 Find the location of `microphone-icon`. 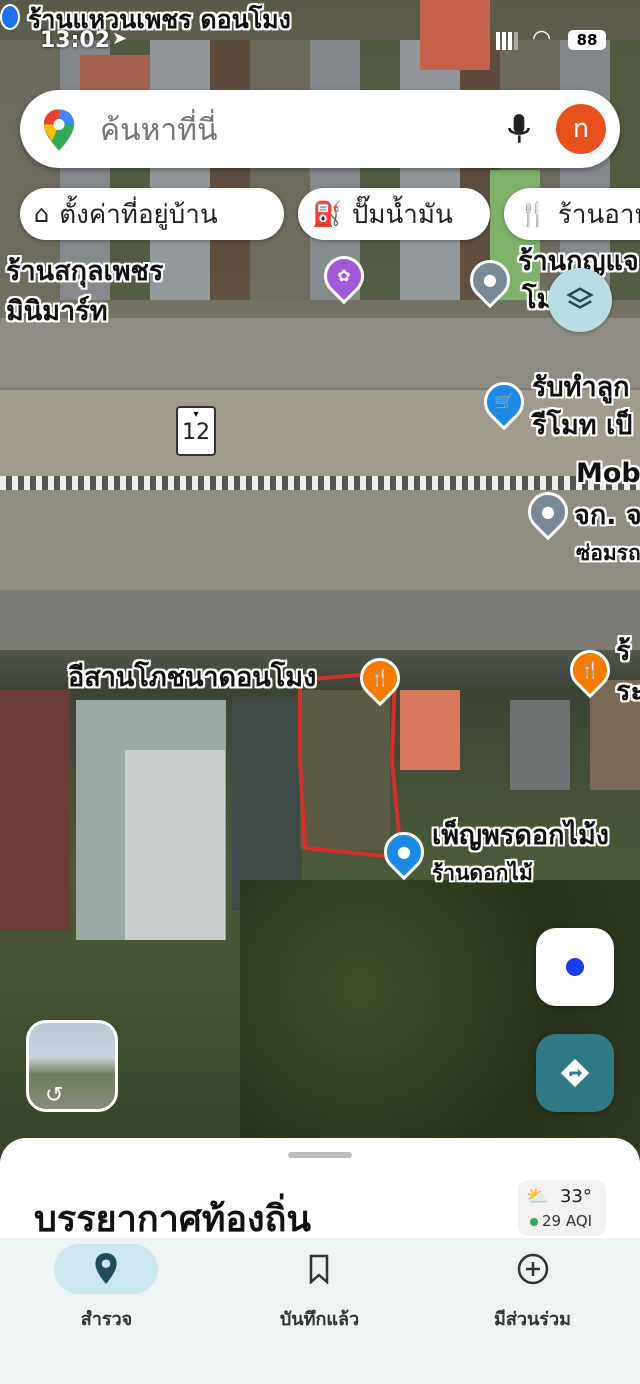

microphone-icon is located at coordinates (519, 129).